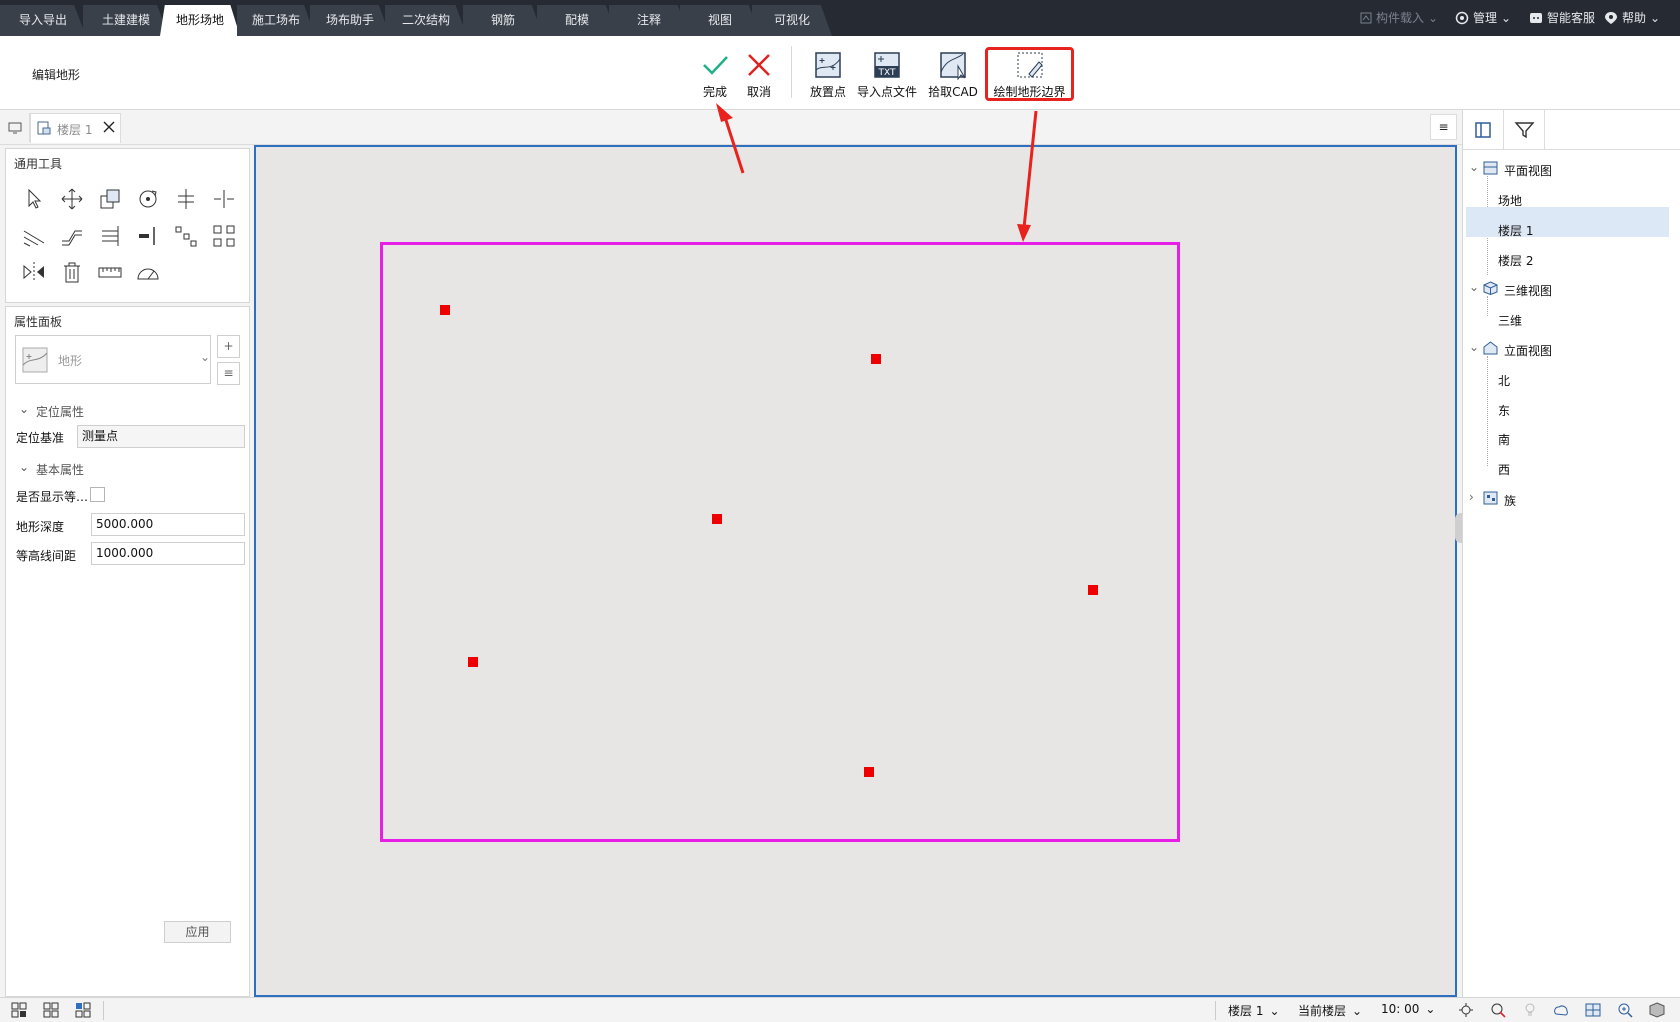 The image size is (1680, 1022). I want to click on delete-tool-icon, so click(72, 272).